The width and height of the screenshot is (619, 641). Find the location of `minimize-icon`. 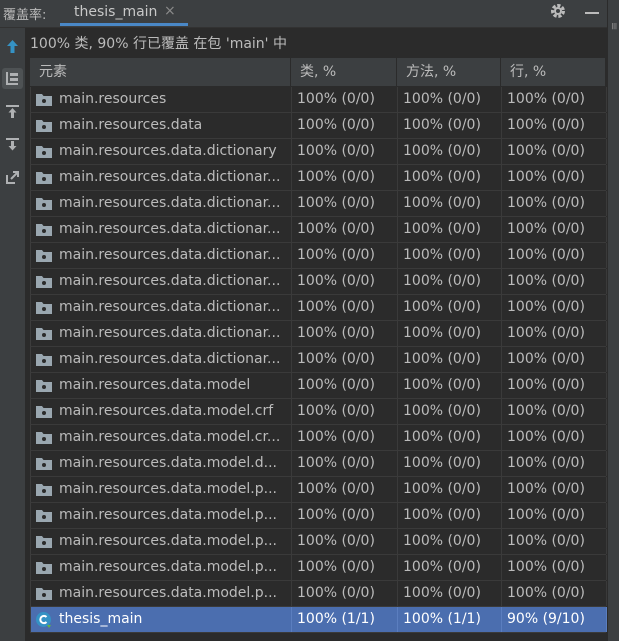

minimize-icon is located at coordinates (592, 13).